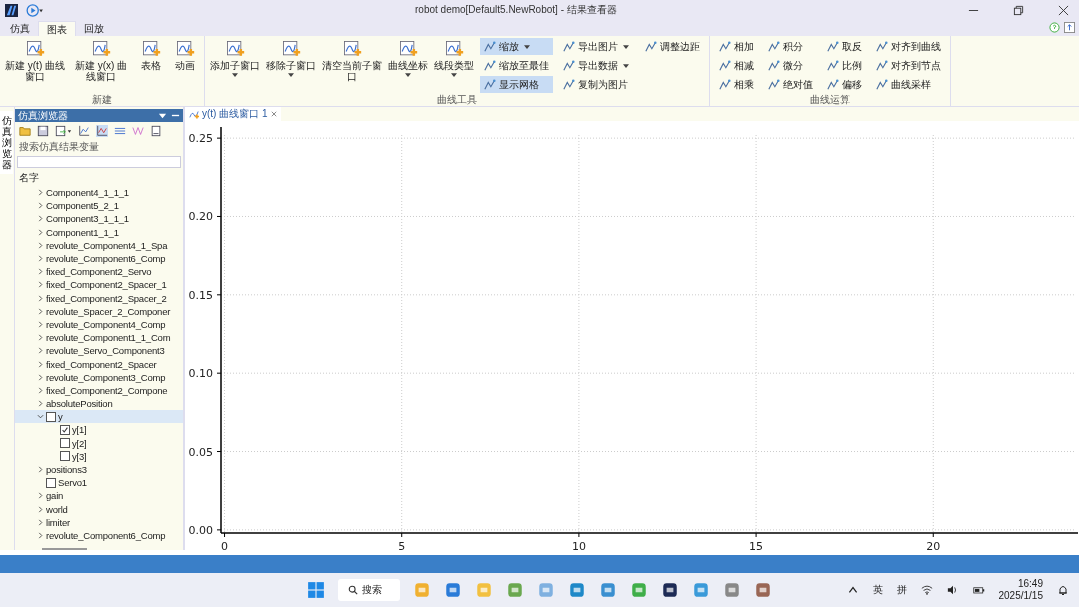  What do you see at coordinates (516, 46) in the screenshot?
I see `ribbon-button: 缩放` at bounding box center [516, 46].